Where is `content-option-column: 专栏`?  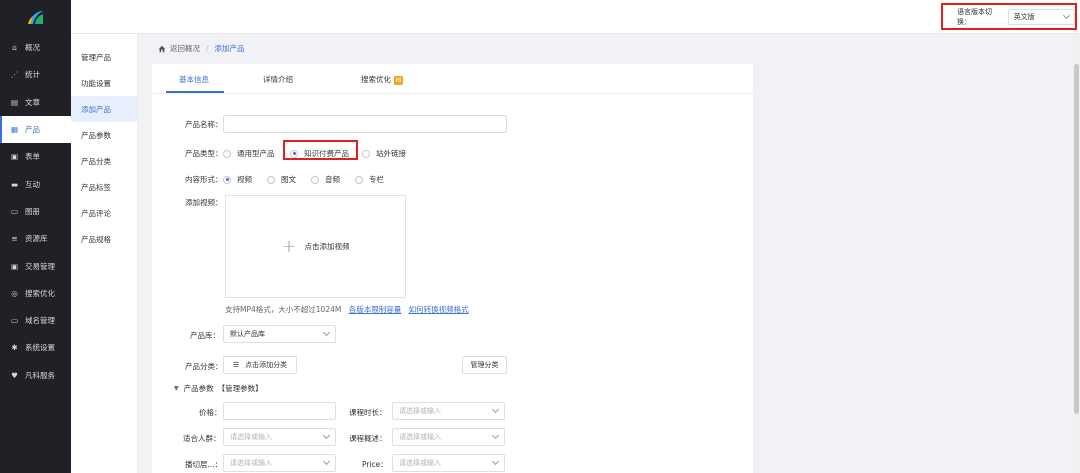
content-option-column: 专栏 is located at coordinates (369, 179).